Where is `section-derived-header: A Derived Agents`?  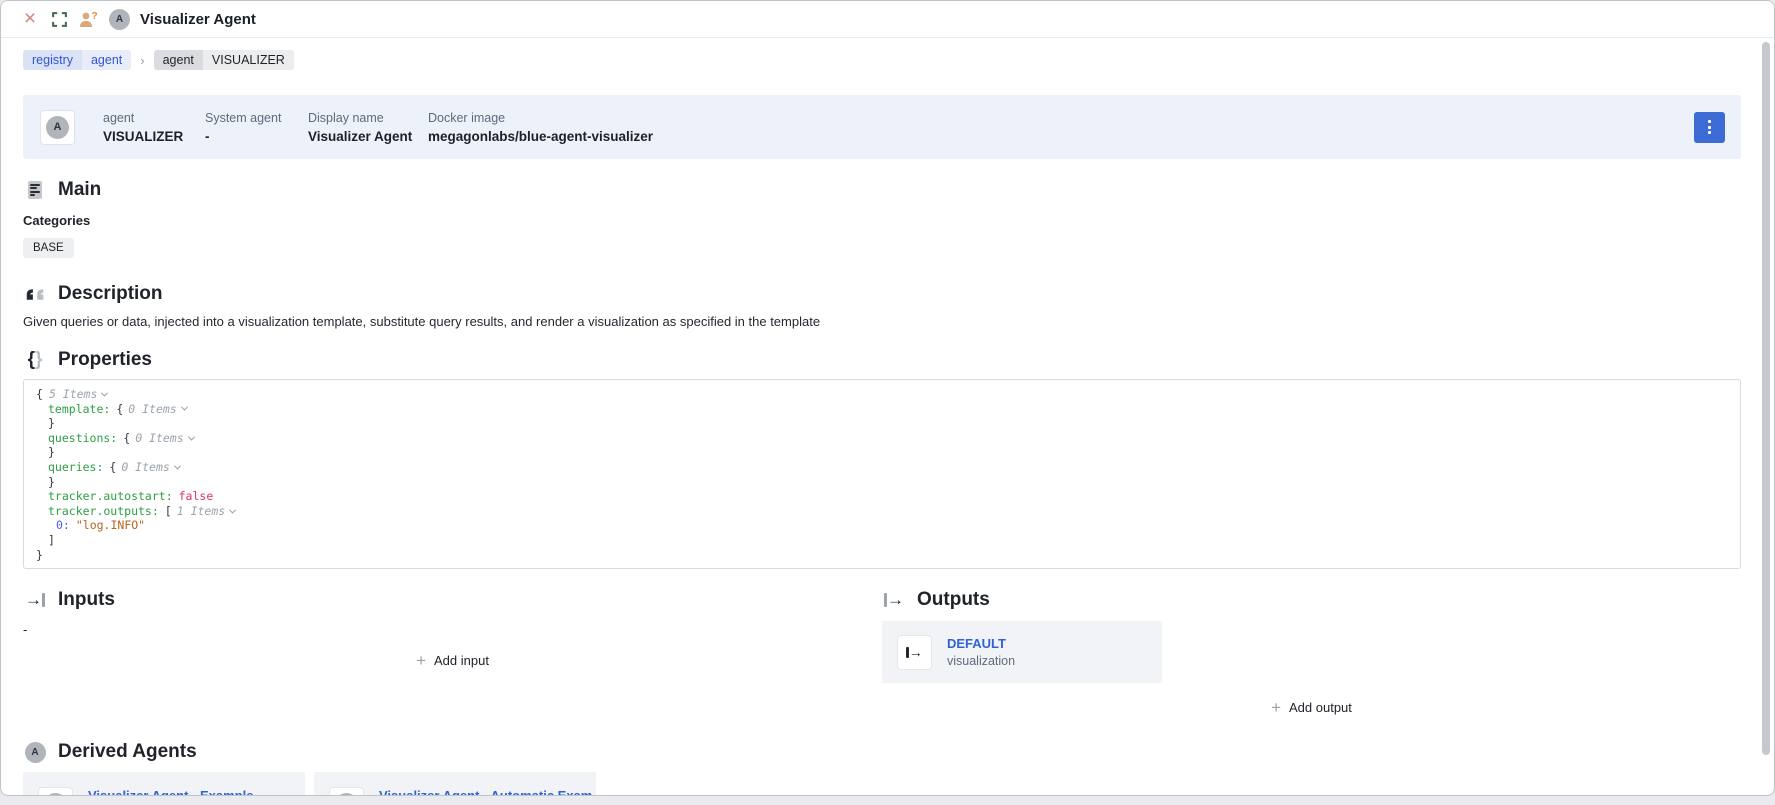 section-derived-header: A Derived Agents is located at coordinates (882, 752).